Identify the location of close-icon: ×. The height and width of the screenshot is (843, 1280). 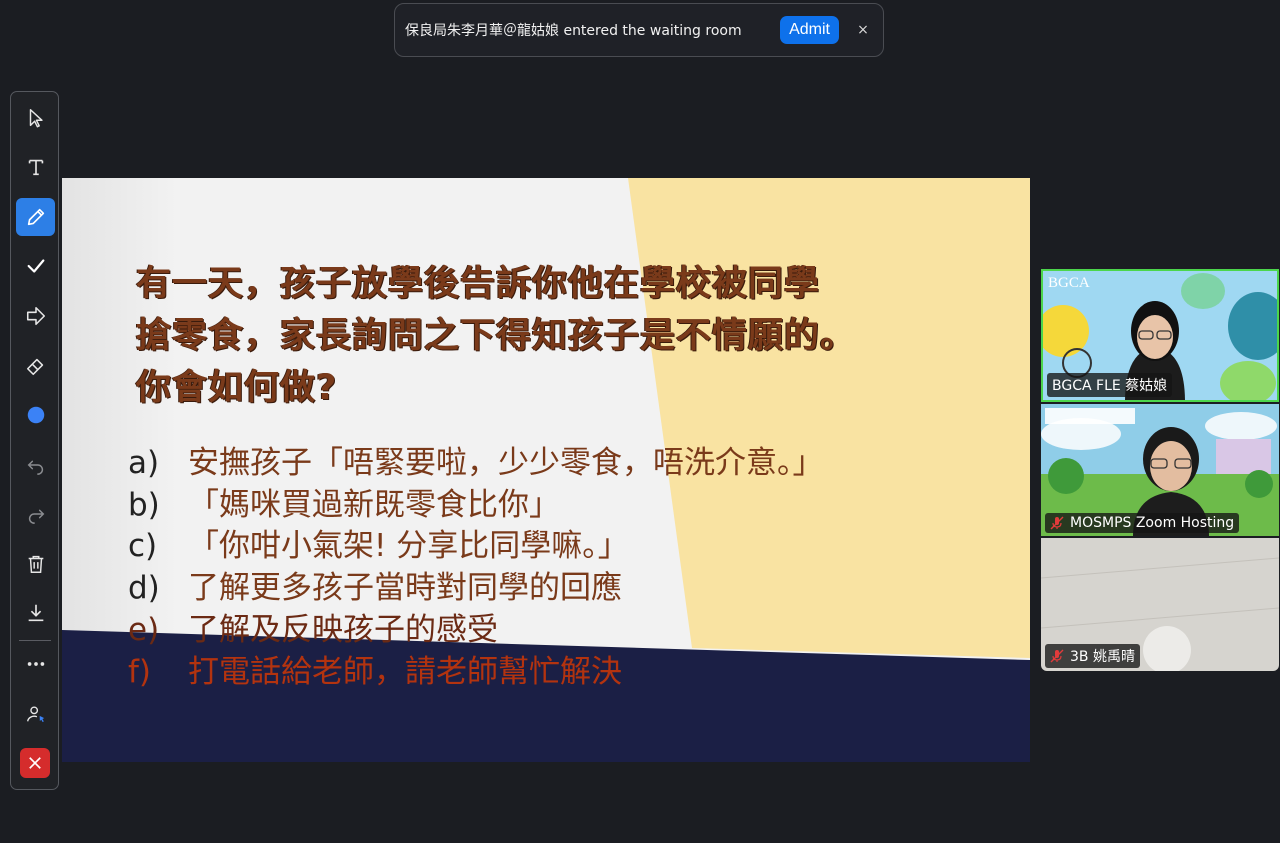
(863, 30).